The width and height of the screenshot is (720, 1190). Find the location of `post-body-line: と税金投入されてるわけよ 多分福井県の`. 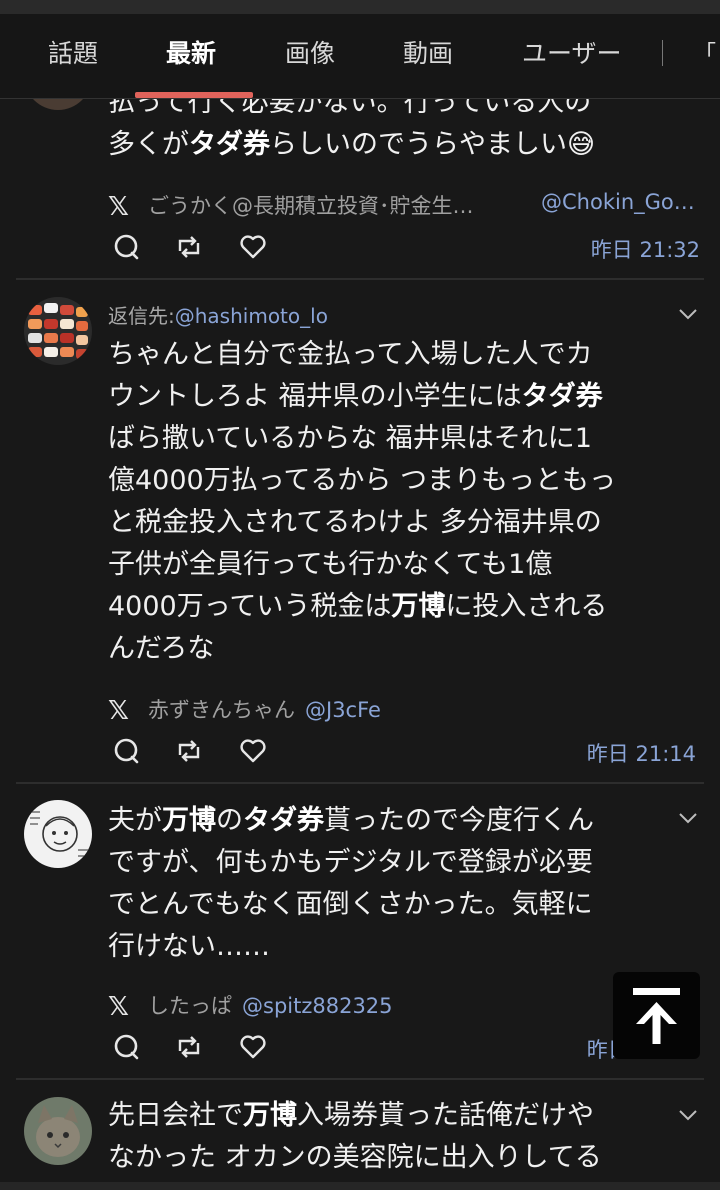

post-body-line: と税金投入されてるわけよ 多分福井県の is located at coordinates (355, 522).